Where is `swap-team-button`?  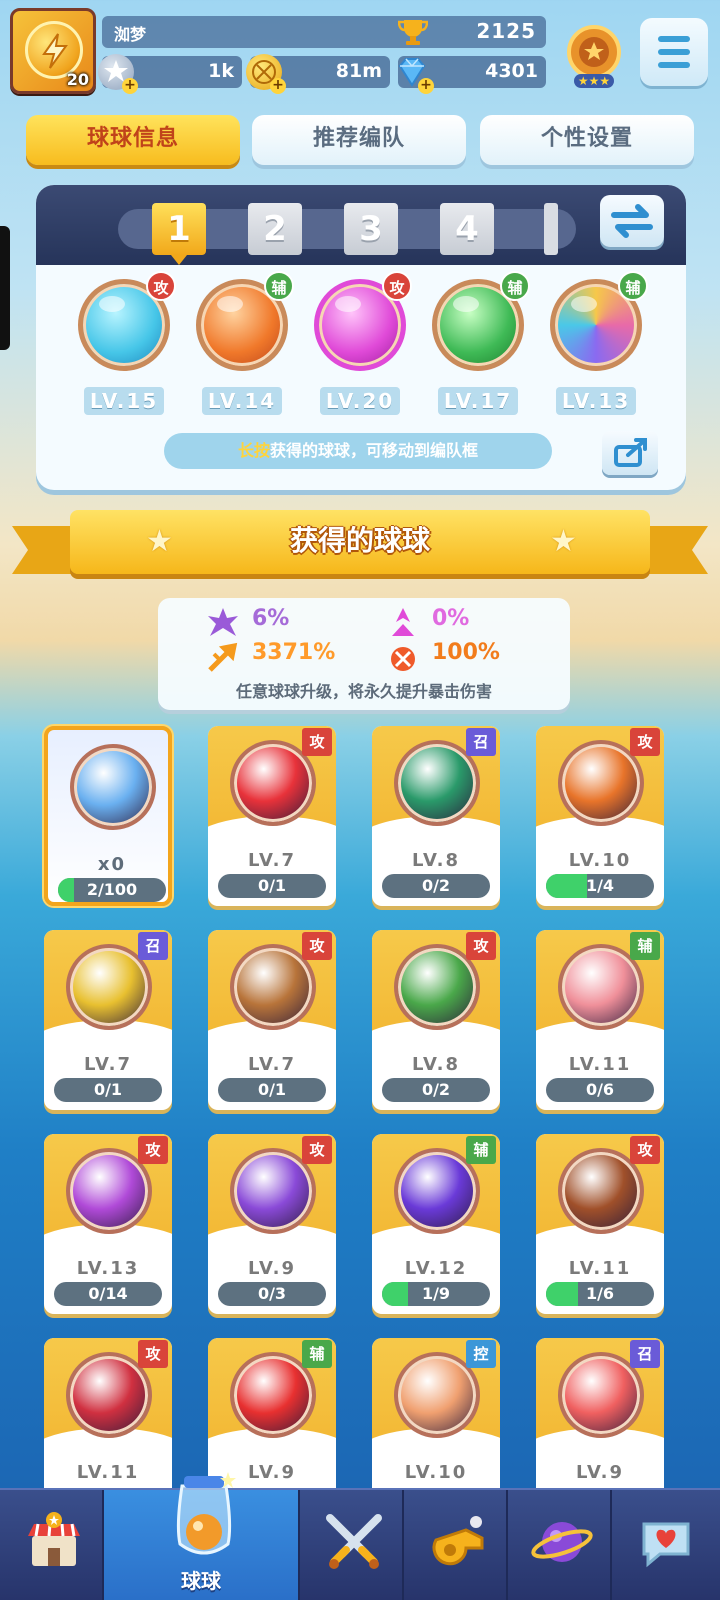
swap-team-button is located at coordinates (632, 221).